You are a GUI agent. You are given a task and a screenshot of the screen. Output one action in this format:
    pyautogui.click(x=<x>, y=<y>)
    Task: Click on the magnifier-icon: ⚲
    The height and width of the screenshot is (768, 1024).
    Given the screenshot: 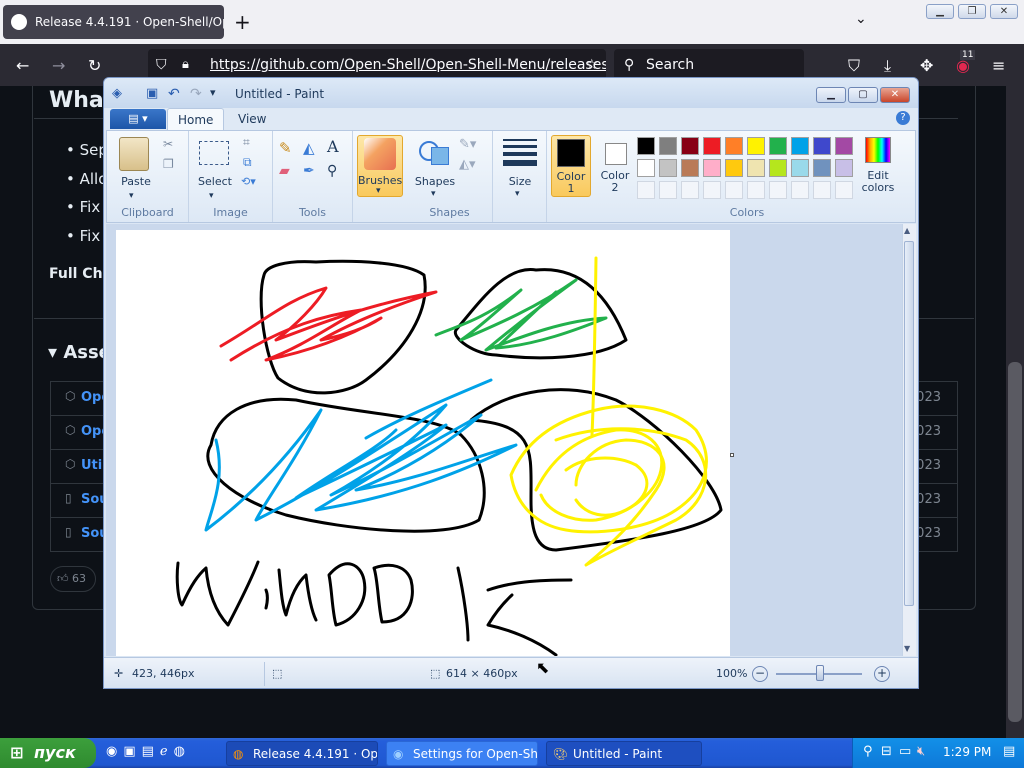 What is the action you would take?
    pyautogui.click(x=332, y=171)
    